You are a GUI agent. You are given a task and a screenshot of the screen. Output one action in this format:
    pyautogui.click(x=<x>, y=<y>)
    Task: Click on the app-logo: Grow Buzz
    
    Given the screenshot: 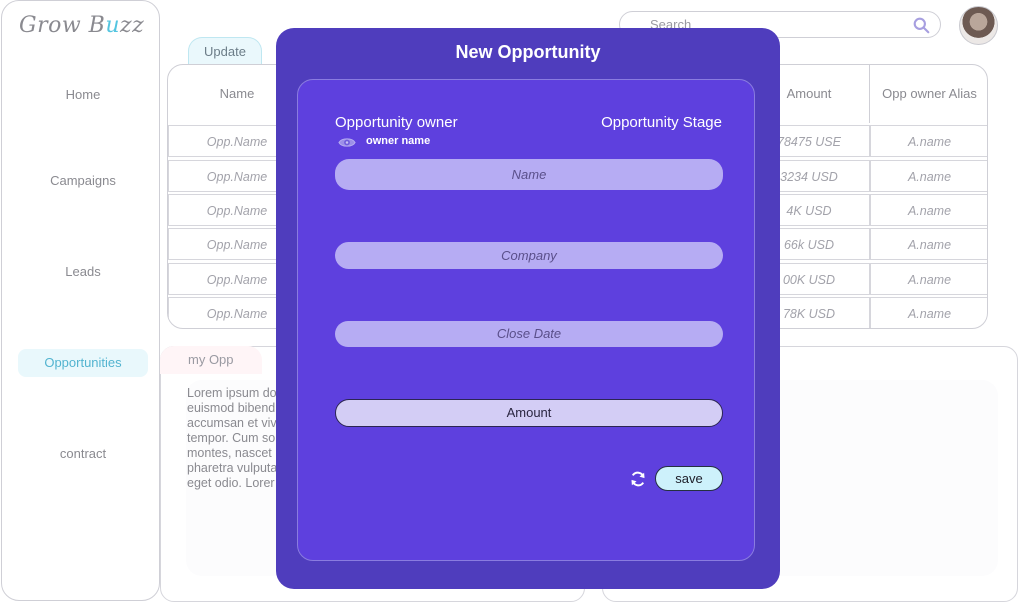 What is the action you would take?
    pyautogui.click(x=81, y=25)
    